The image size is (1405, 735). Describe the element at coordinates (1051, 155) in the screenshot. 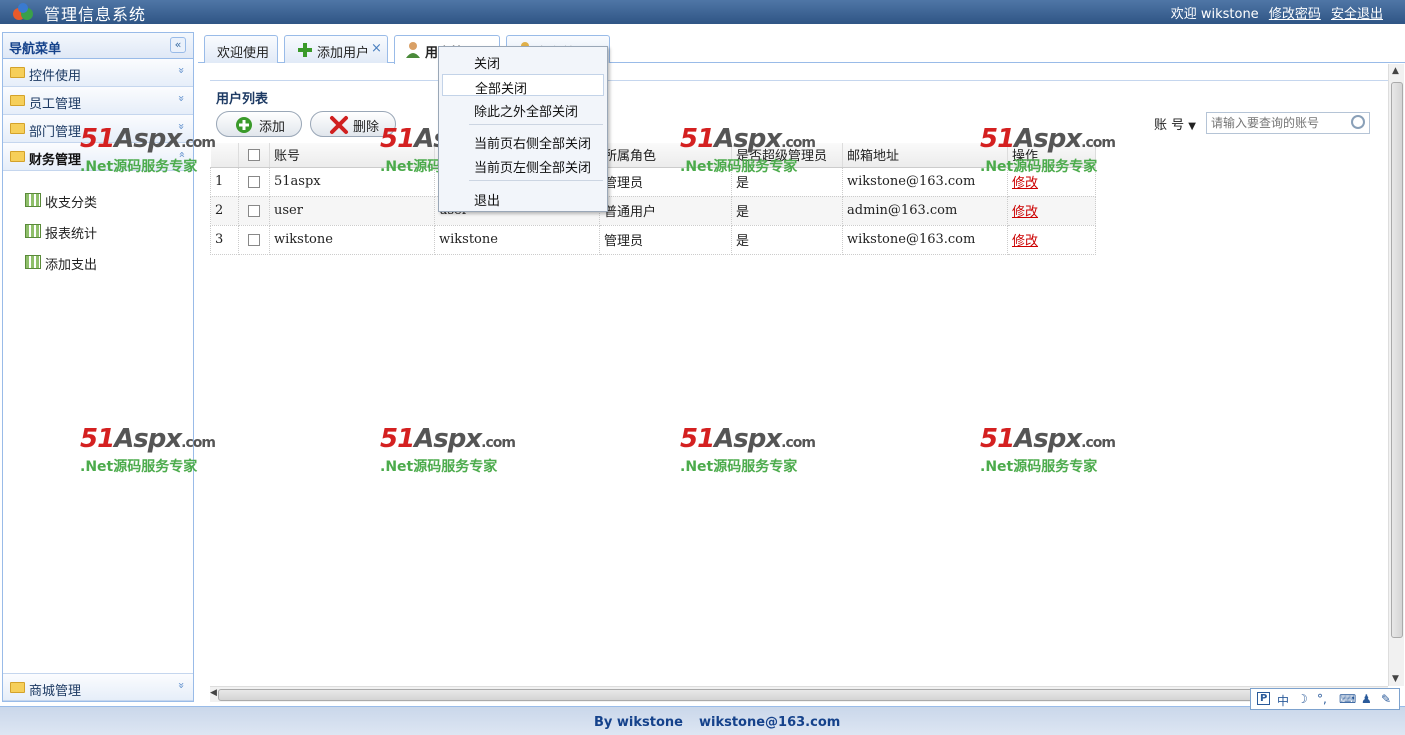

I see `column-header: 操作` at that location.